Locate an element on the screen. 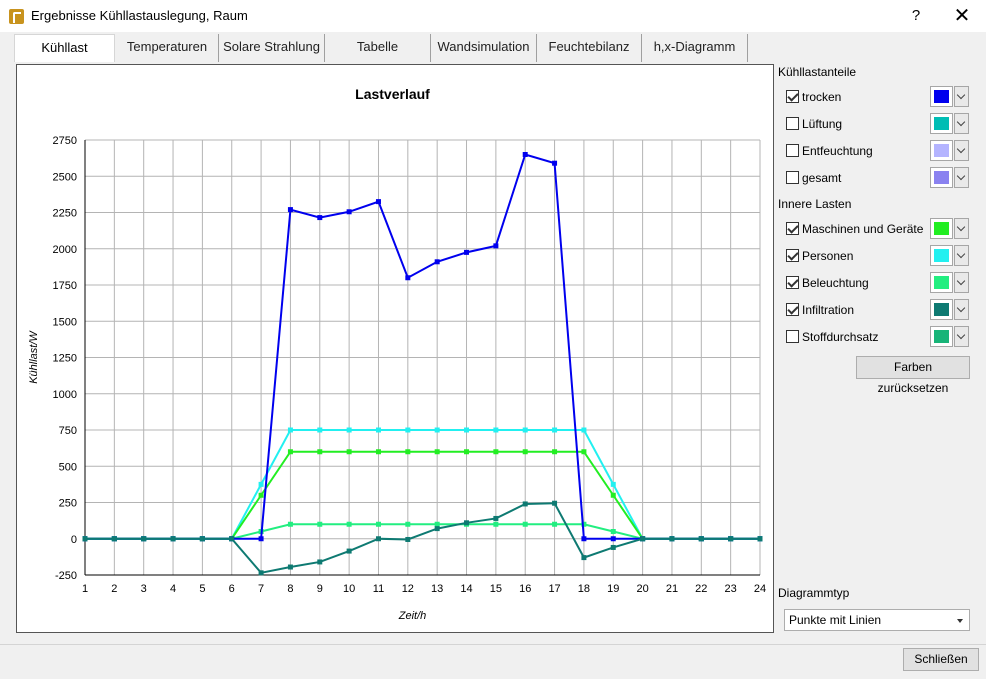 The image size is (986, 679). label-entfeuchtung: Entfeuchtung is located at coordinates (837, 151).